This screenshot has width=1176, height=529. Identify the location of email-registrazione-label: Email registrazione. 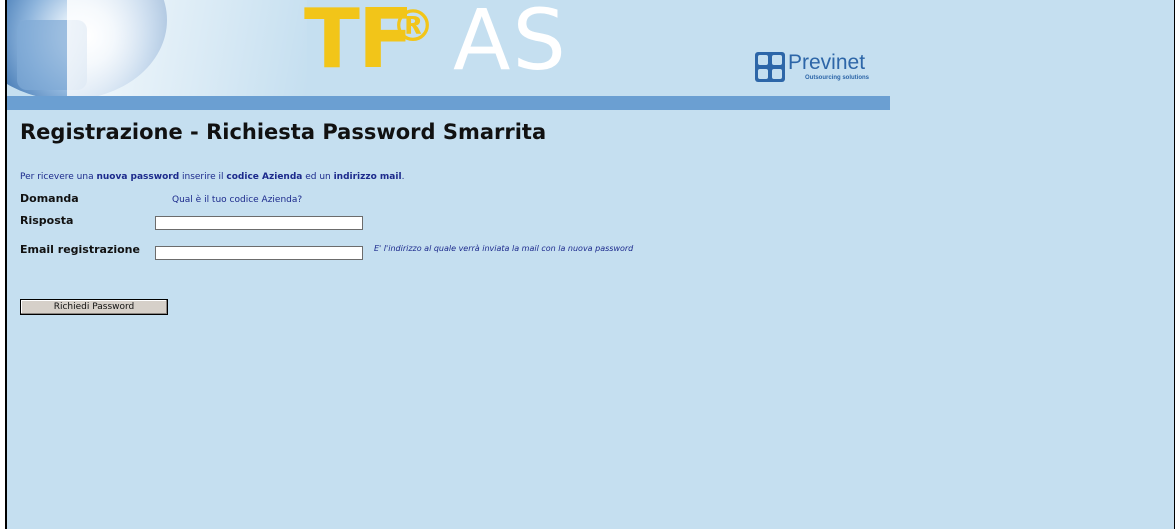
(80, 249).